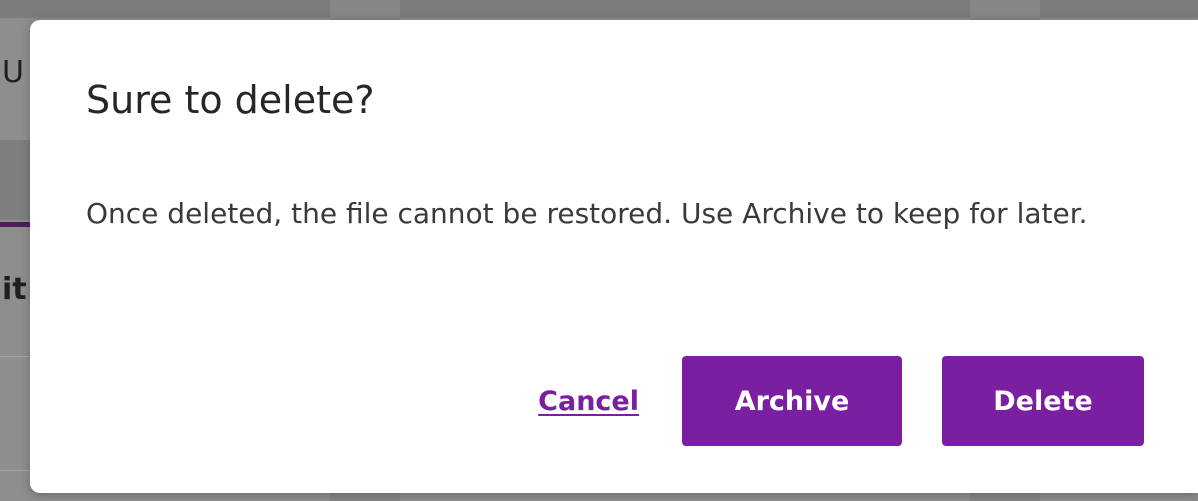 The width and height of the screenshot is (1198, 501). Describe the element at coordinates (14, 289) in the screenshot. I see `background-text-fragment: it` at that location.